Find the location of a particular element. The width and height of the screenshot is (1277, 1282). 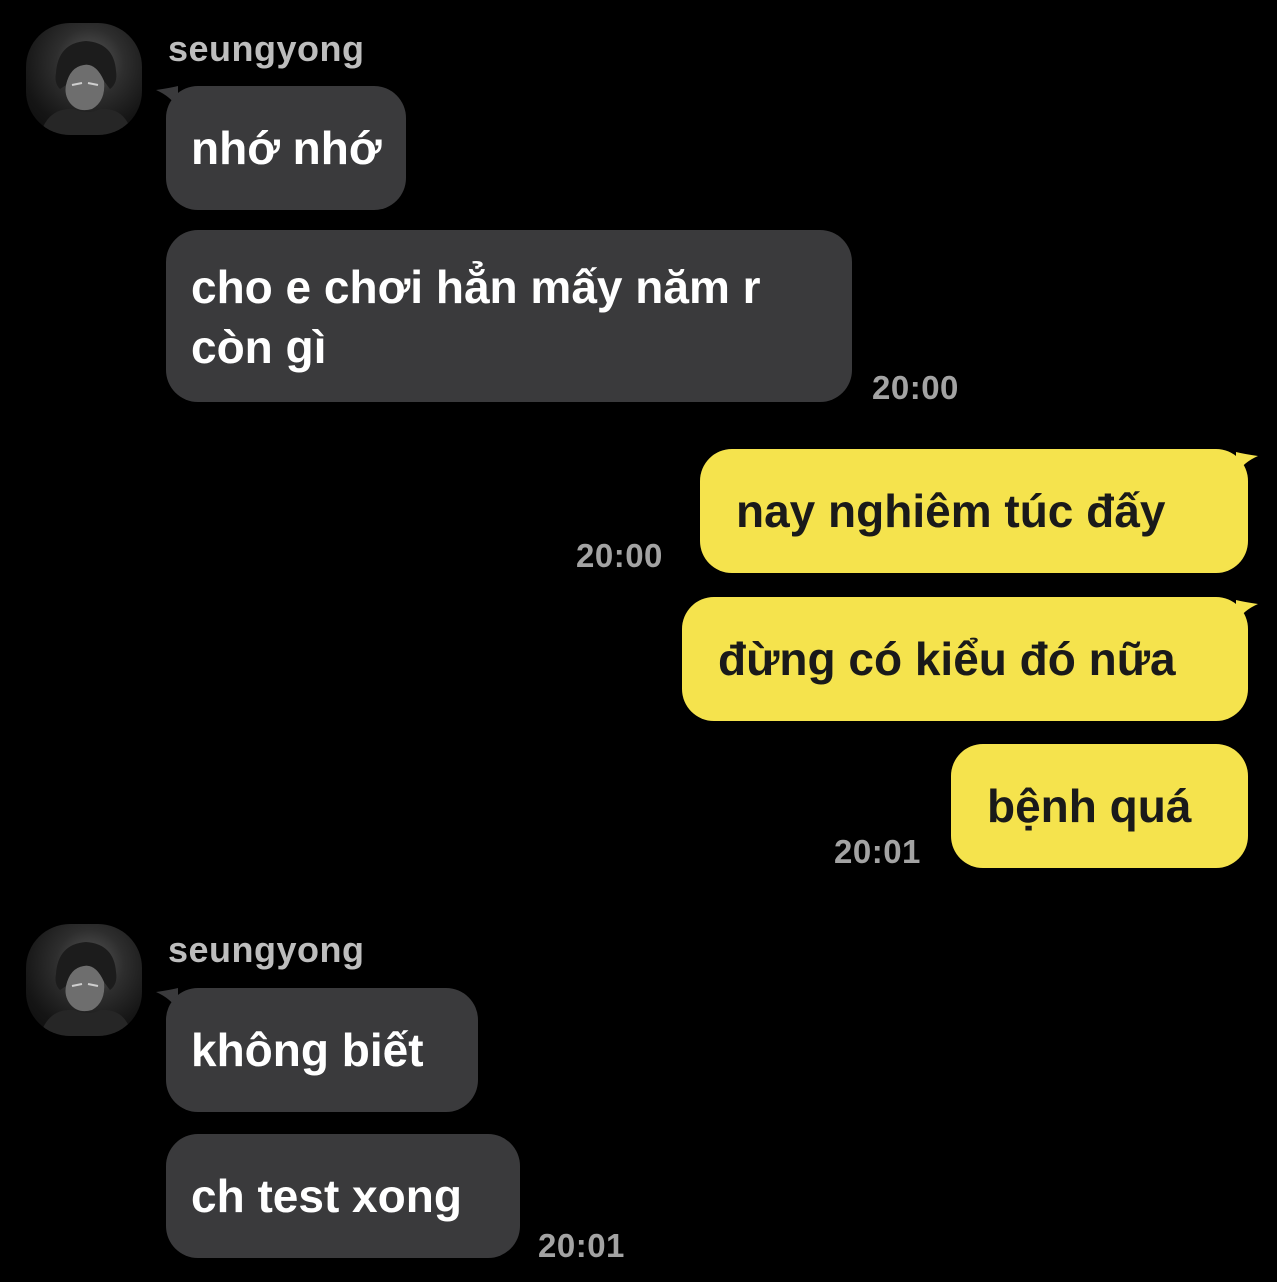

message-bubble: nhớ nhớ is located at coordinates (286, 148).